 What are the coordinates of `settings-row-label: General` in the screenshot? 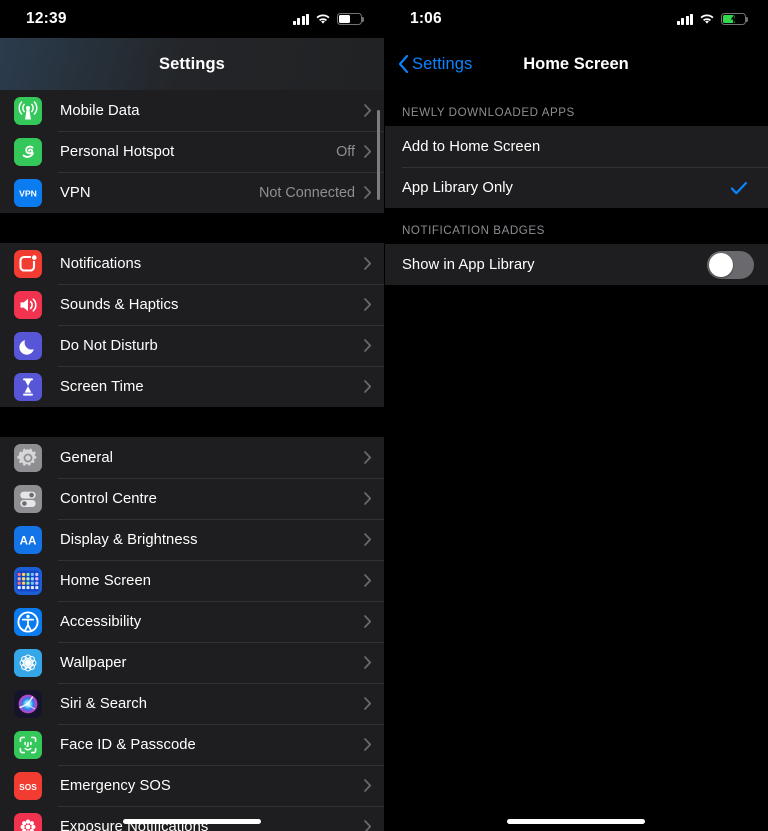 It's located at (86, 457).